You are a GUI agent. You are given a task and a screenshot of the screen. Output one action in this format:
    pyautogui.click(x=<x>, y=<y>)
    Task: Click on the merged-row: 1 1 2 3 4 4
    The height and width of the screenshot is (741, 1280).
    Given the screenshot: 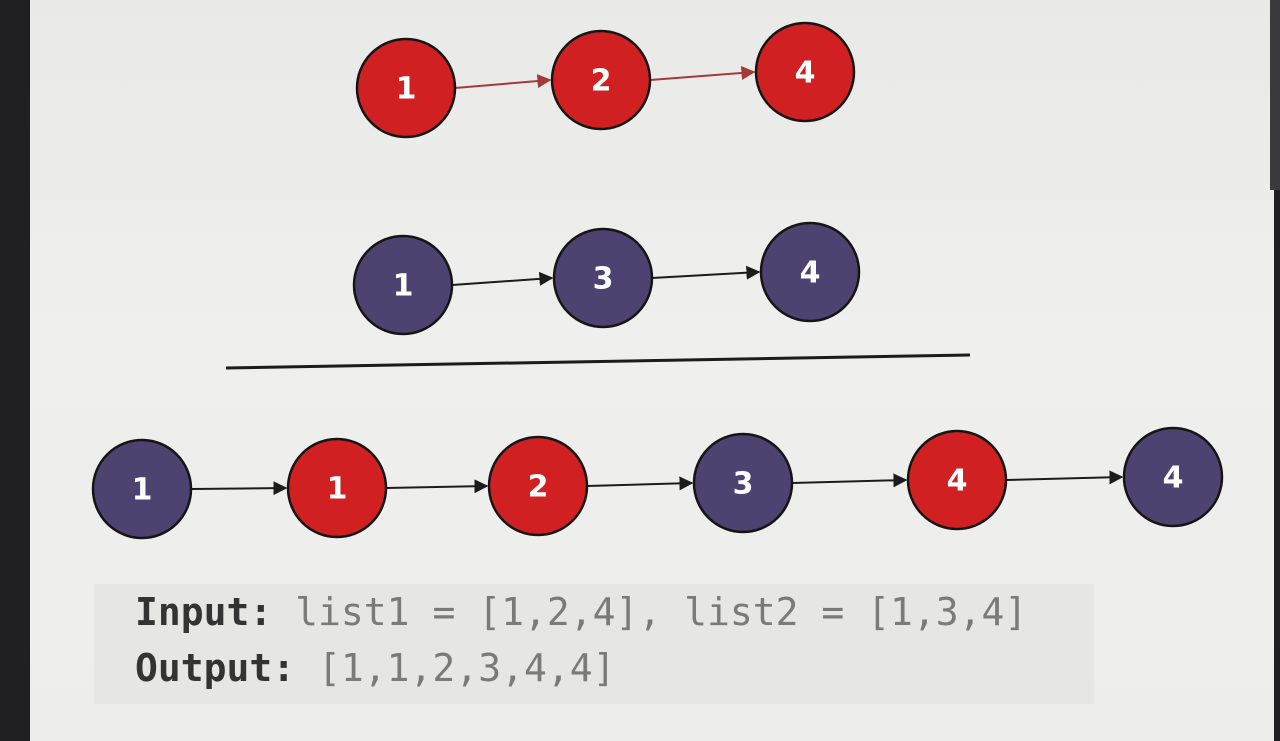 What is the action you would take?
    pyautogui.click(x=657, y=483)
    